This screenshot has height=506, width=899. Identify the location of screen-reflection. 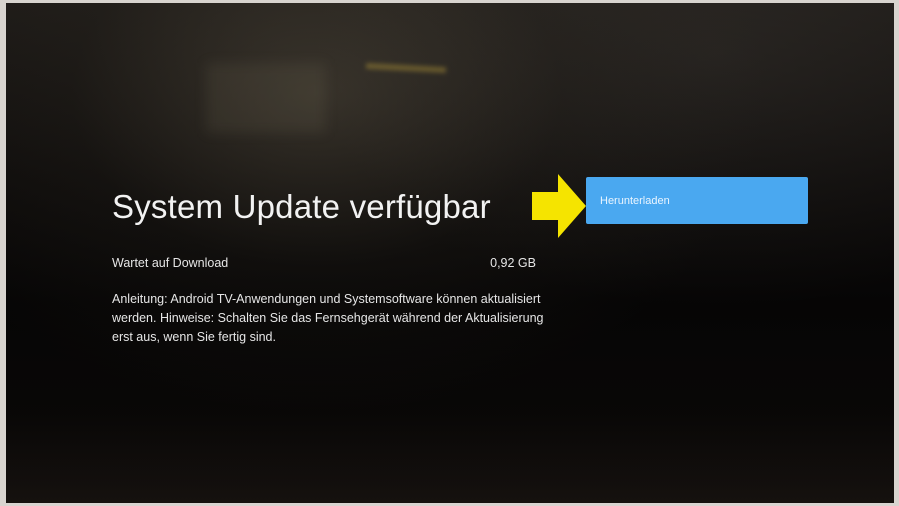
(266, 98).